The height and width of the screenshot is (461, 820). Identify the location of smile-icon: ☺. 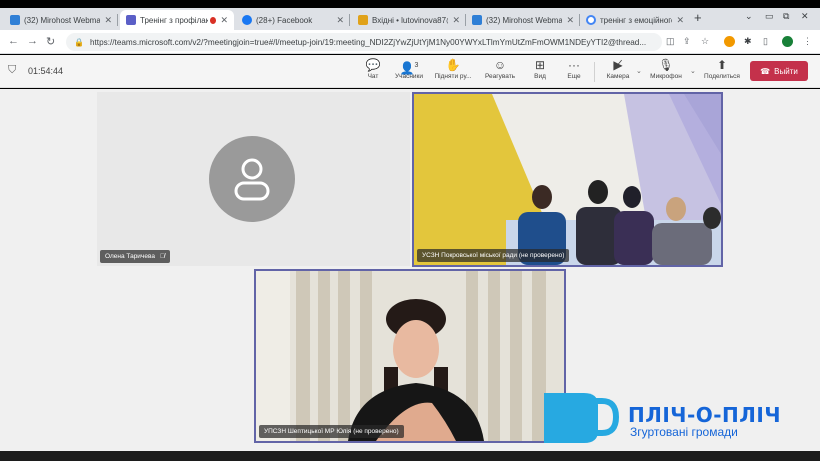
(500, 65).